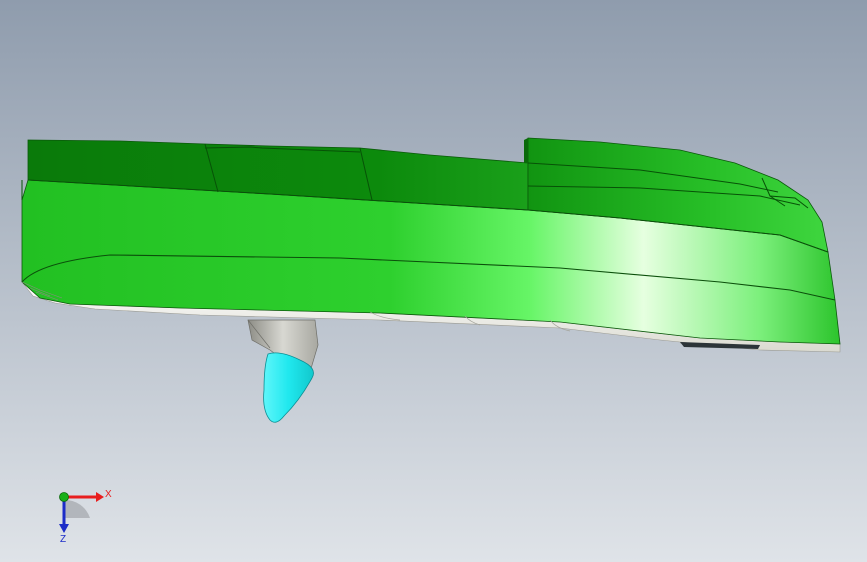  Describe the element at coordinates (526, 150) in the screenshot. I see `cabin-step` at that location.